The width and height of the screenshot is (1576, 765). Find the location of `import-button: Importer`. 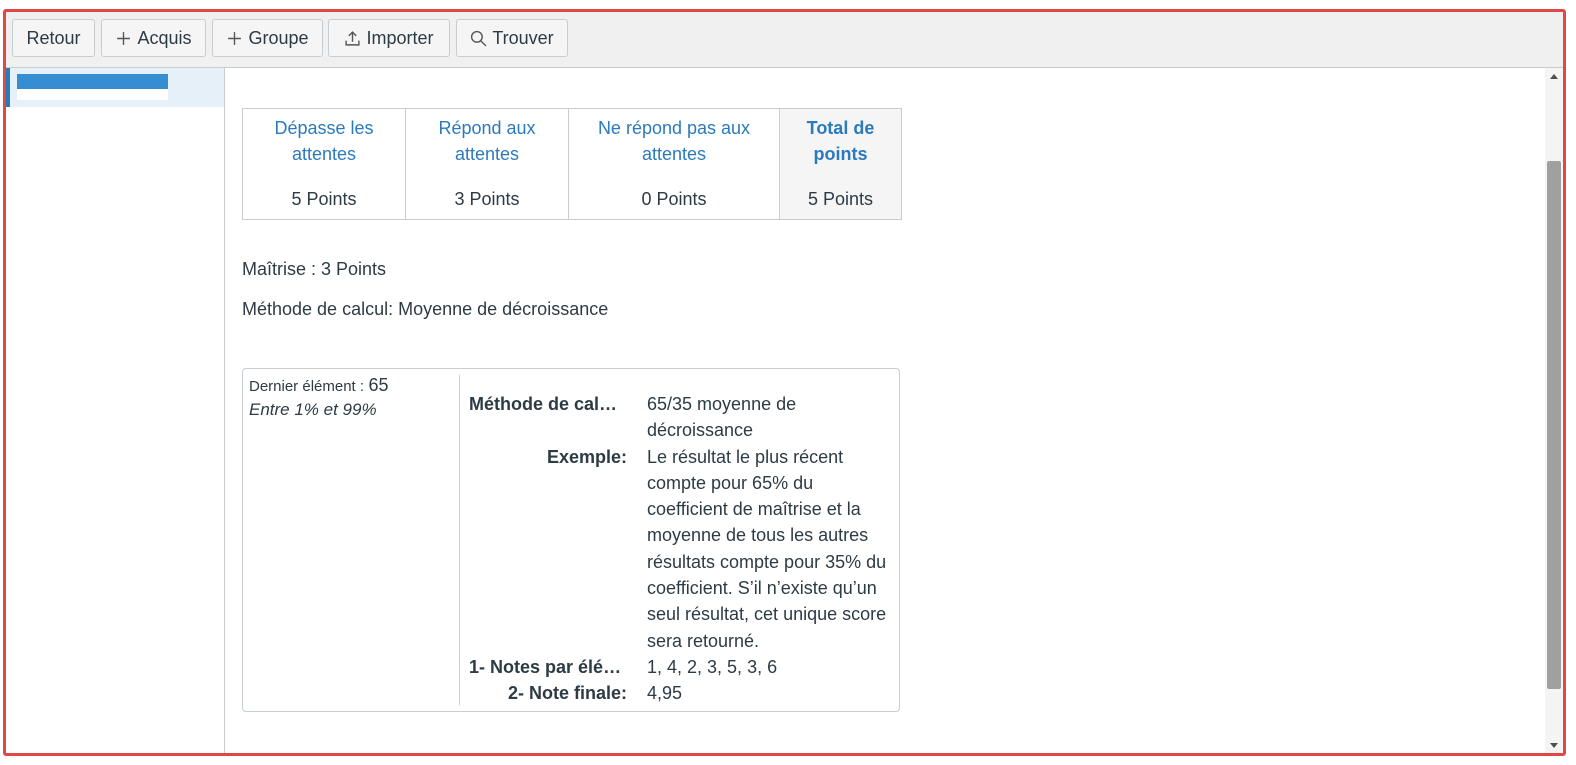

import-button: Importer is located at coordinates (389, 38).